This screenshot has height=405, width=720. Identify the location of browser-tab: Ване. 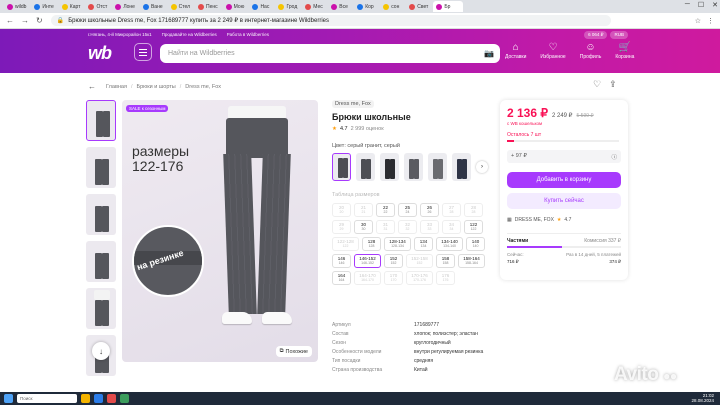
(153, 6).